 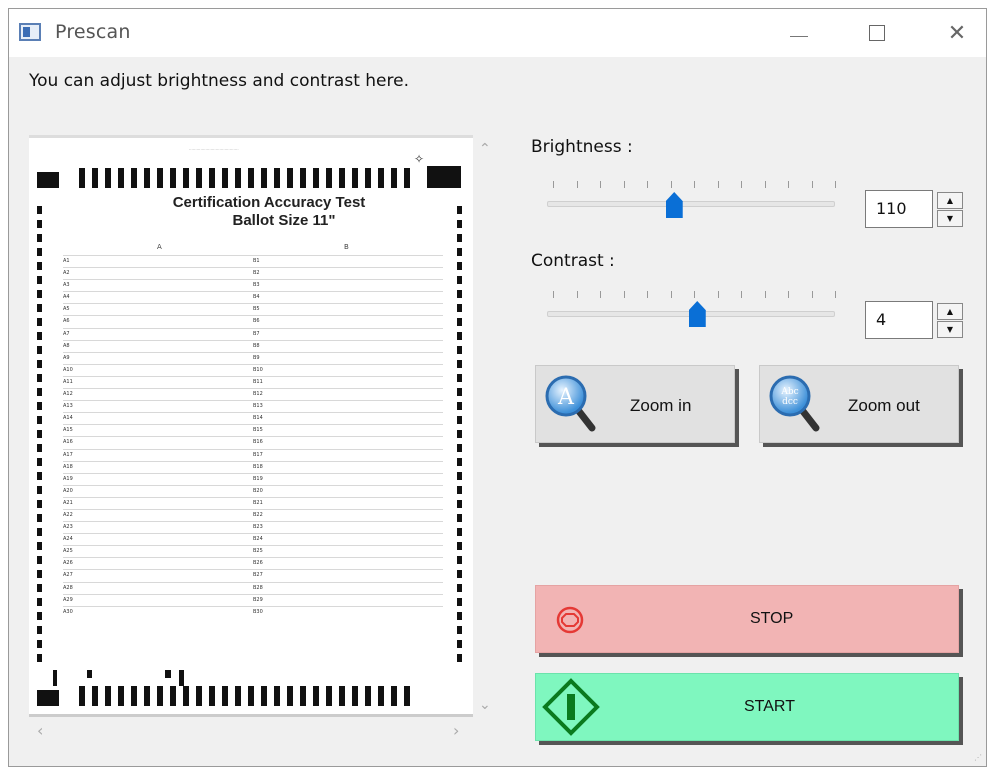 I want to click on ballot-row: A6, so click(x=158, y=321).